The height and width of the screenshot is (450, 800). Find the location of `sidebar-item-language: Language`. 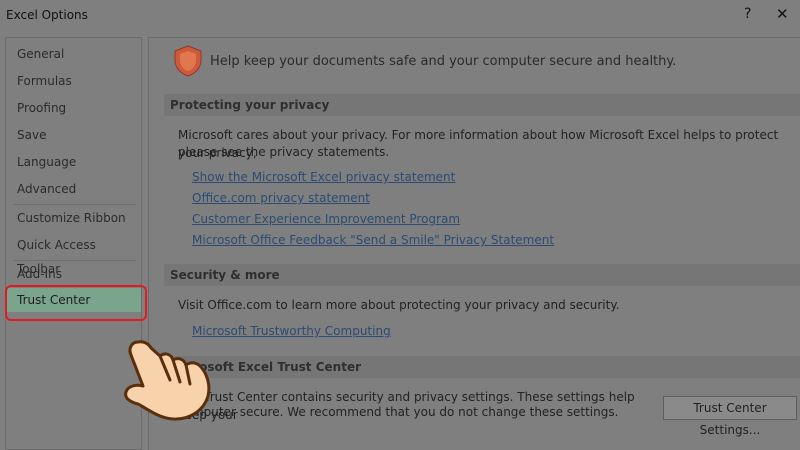

sidebar-item-language: Language is located at coordinates (73, 162).